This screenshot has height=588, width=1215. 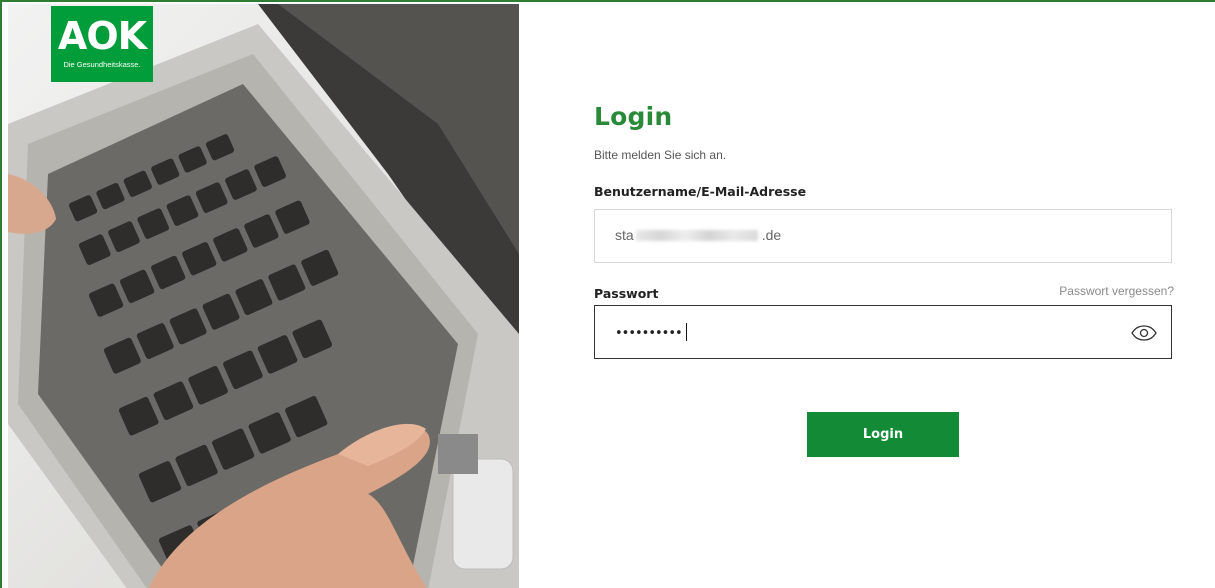 I want to click on eye-icon, so click(x=1144, y=333).